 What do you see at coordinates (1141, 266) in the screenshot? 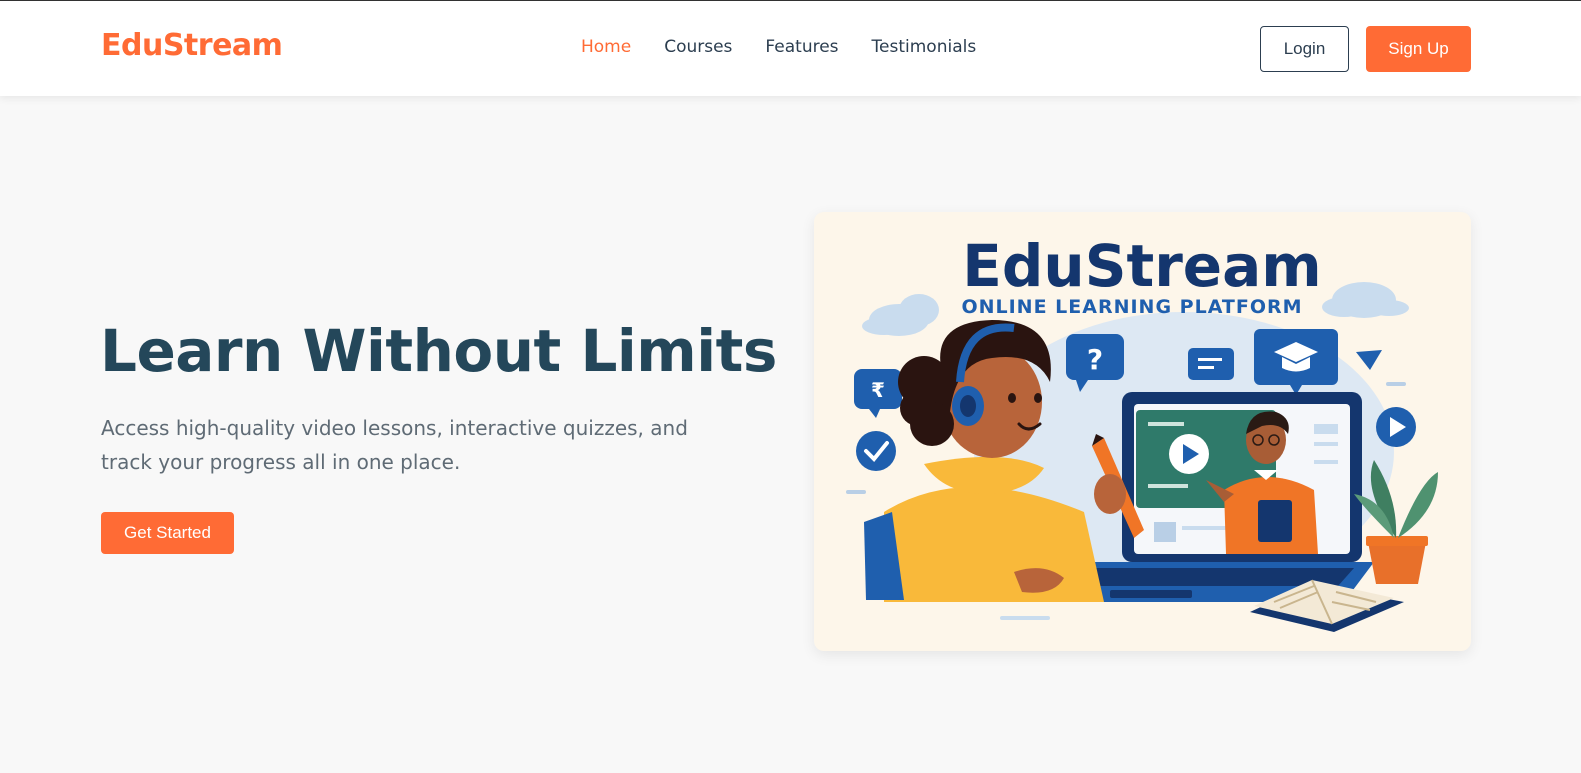
I see `illustration-title: EduStream` at bounding box center [1141, 266].